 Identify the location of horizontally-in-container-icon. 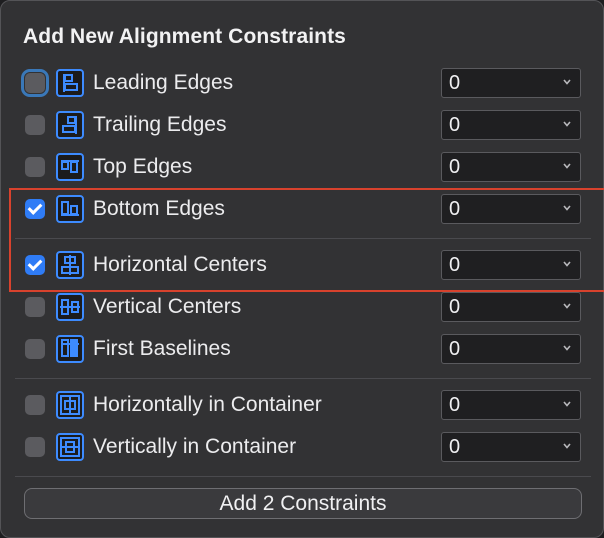
(70, 405).